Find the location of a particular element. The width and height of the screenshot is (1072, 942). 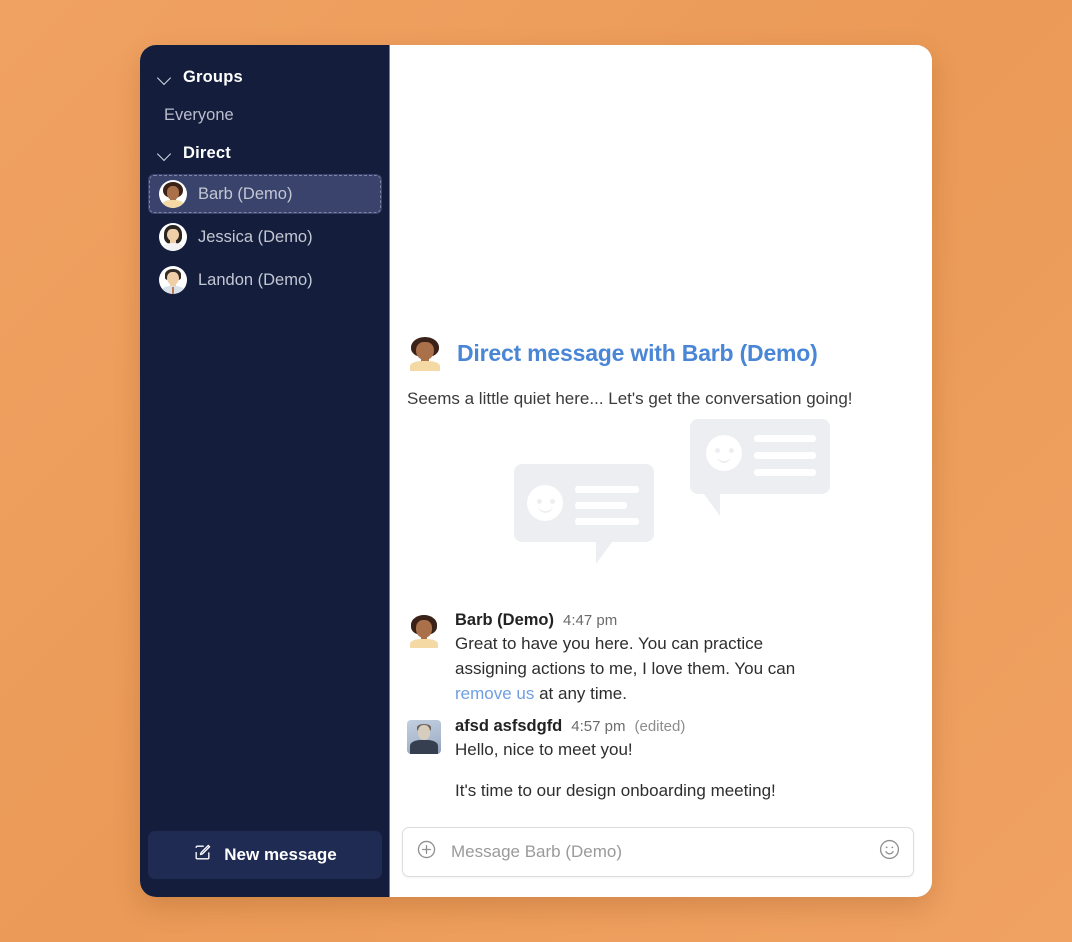

sidebar-section-groups-label: Groups is located at coordinates (213, 76).